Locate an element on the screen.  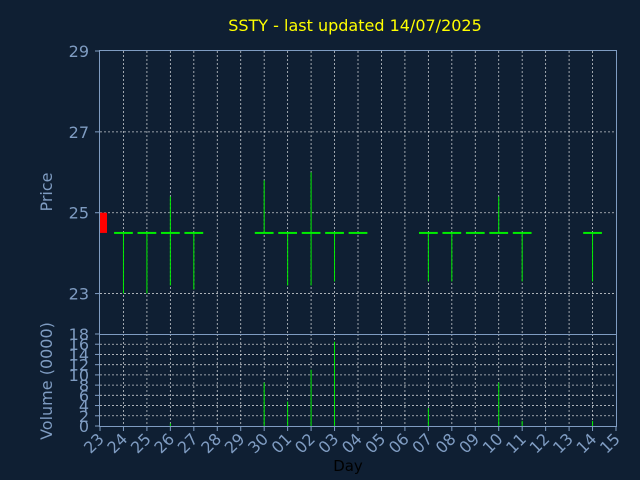
x-tick-label: 15 is located at coordinates (610, 443).